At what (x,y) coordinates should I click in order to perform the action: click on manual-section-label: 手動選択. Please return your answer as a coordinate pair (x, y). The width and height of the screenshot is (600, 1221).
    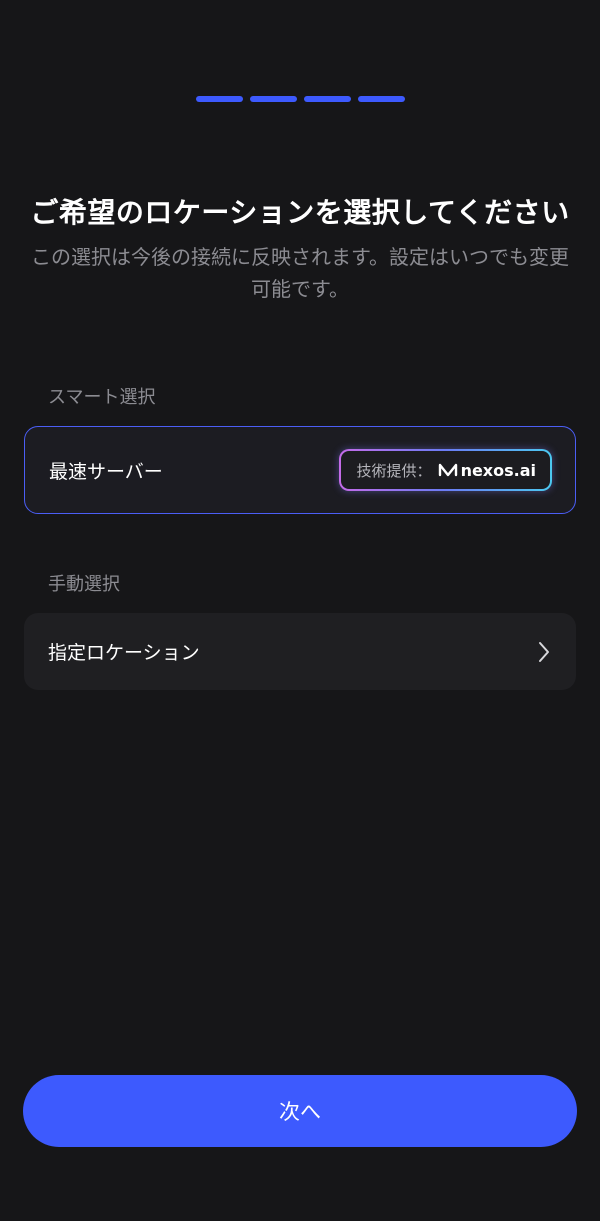
    Looking at the image, I should click on (84, 584).